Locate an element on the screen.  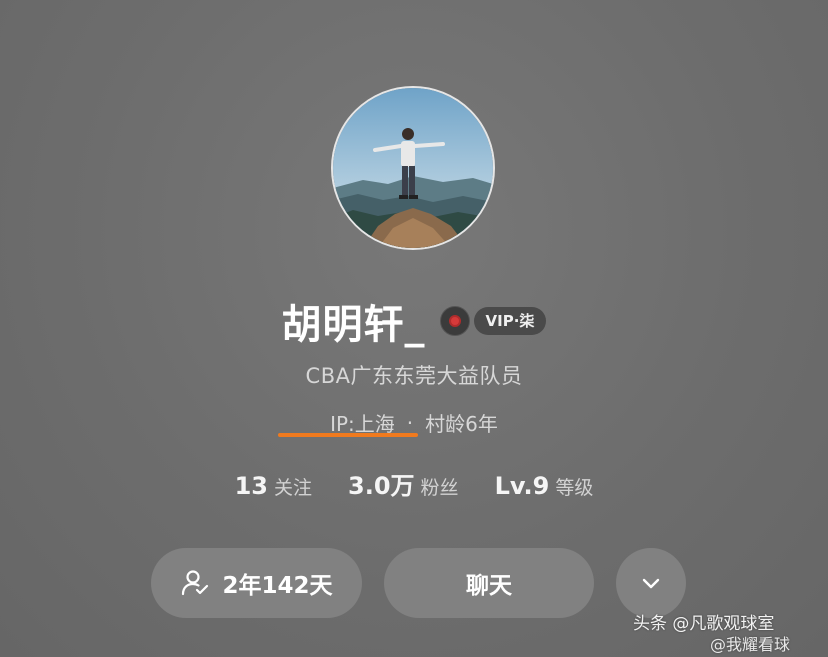
friend-days-button: 2年142天 is located at coordinates (256, 583).